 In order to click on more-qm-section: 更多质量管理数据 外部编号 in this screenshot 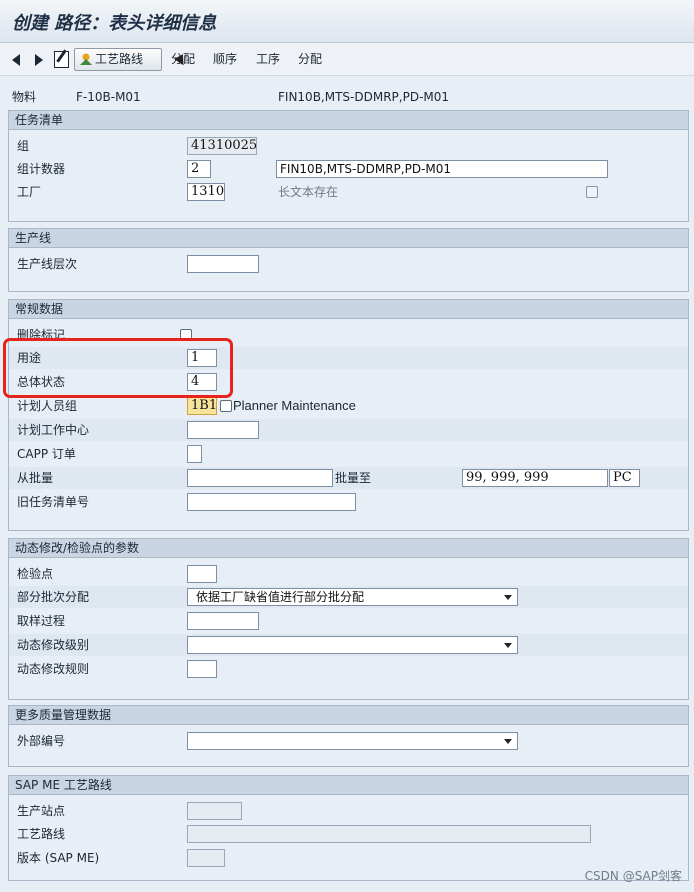, I will do `click(348, 736)`.